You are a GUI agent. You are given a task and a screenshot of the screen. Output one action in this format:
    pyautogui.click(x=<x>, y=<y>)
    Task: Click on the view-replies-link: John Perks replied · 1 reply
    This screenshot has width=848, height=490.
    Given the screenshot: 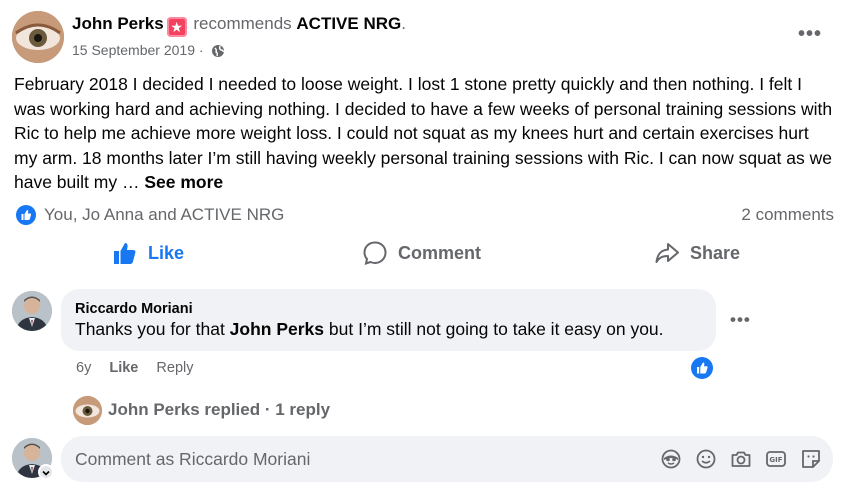 What is the action you would take?
    pyautogui.click(x=219, y=410)
    